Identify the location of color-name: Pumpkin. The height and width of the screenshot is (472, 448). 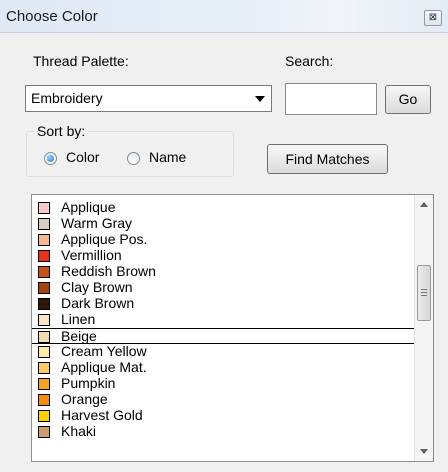
(88, 383).